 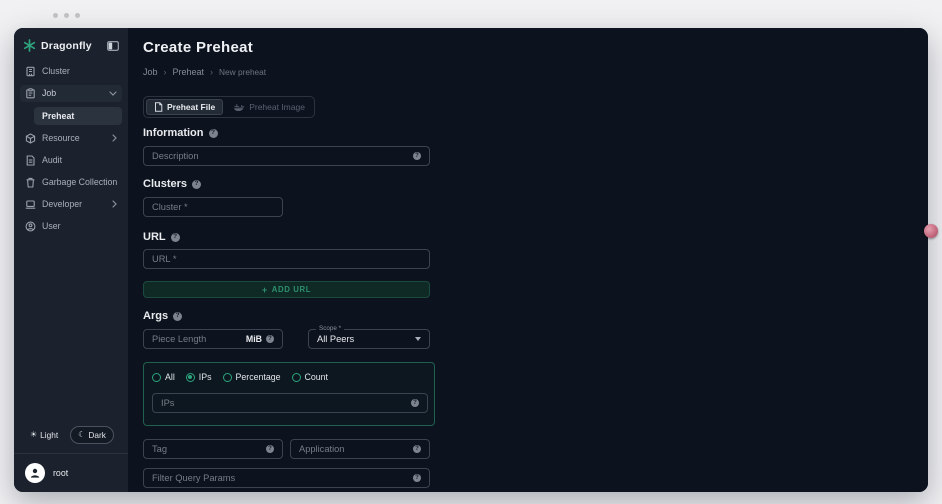 I want to click on breadcrumb-current: New preheat, so click(x=243, y=71).